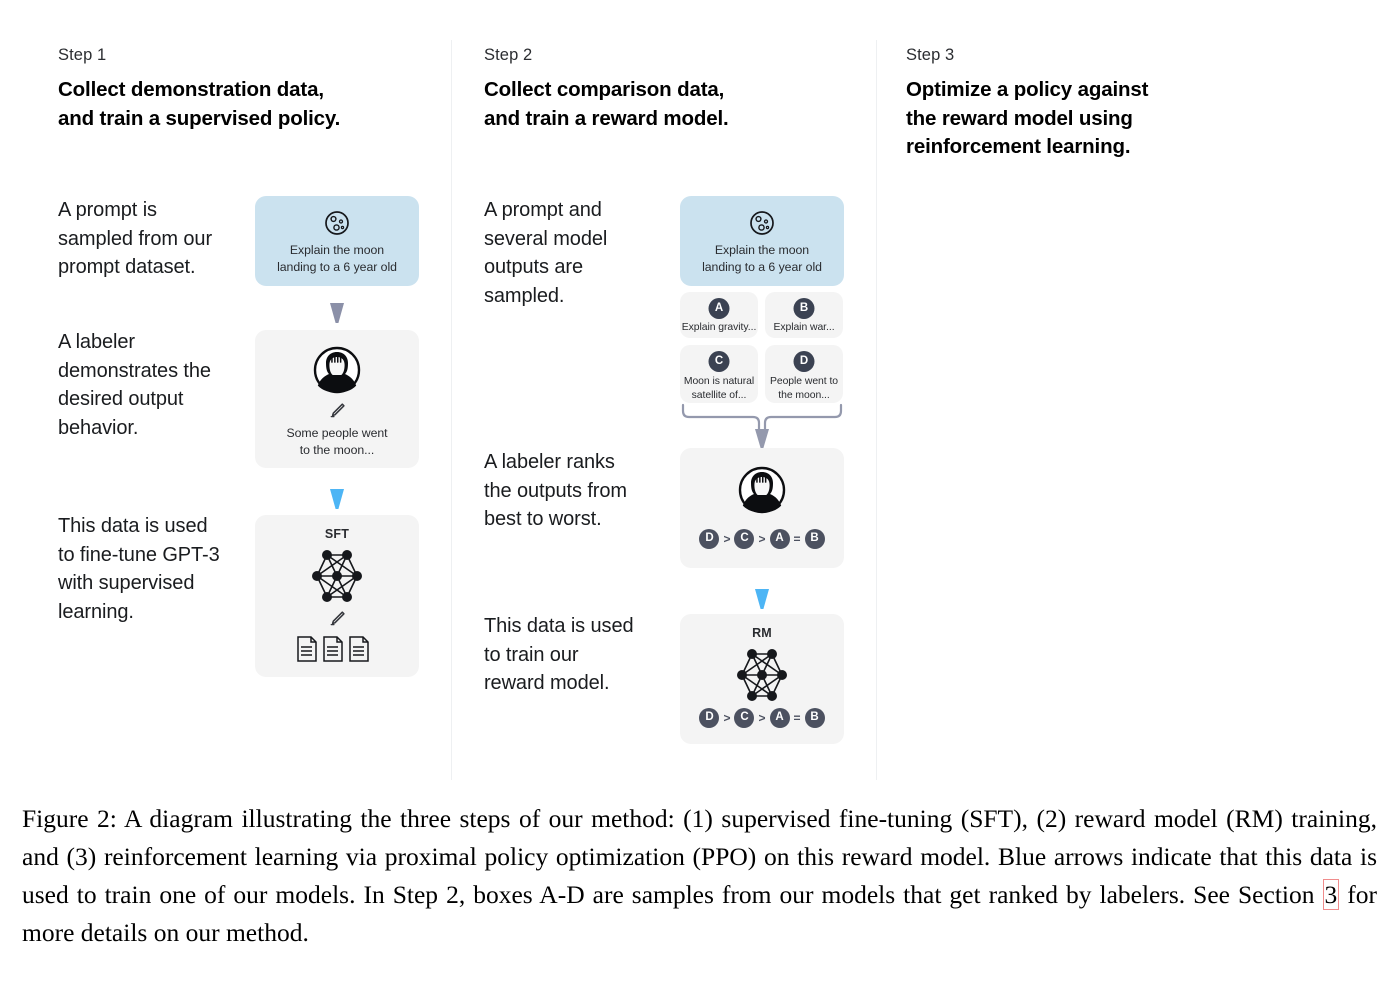 Image resolution: width=1397 pixels, height=1000 pixels. I want to click on rm-rank-op-2: >, so click(762, 718).